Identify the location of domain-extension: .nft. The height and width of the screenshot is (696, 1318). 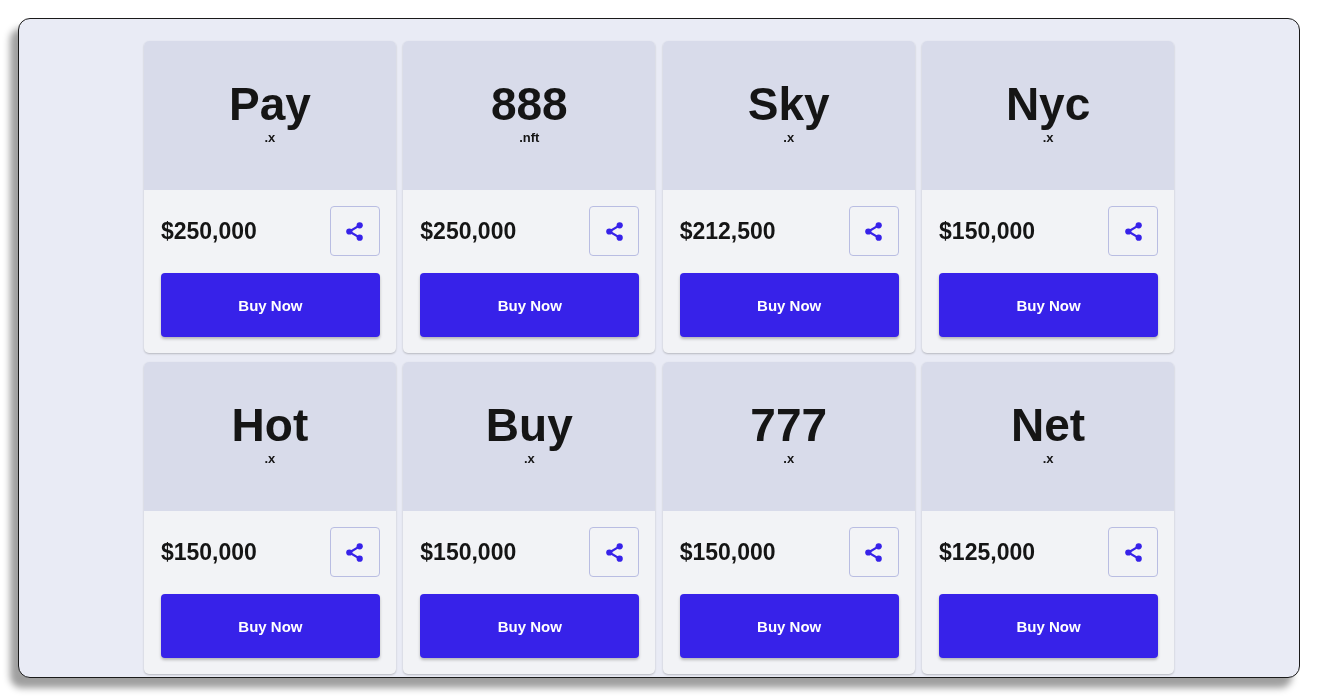
(529, 138).